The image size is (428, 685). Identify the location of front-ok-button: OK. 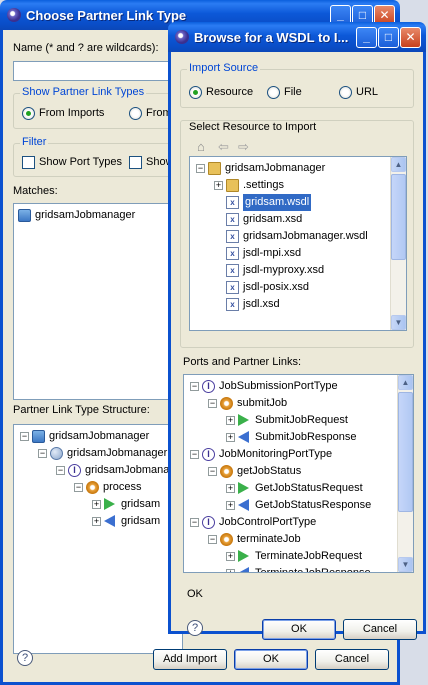
(299, 629).